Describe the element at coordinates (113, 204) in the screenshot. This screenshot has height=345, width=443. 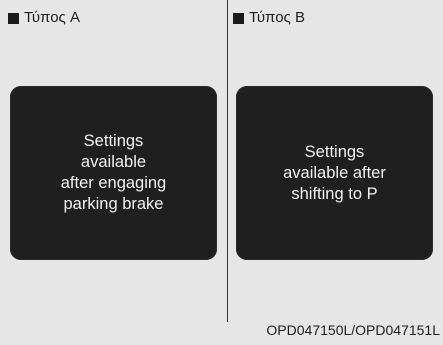
I see `type-a-message-line-4: parking brake` at that location.